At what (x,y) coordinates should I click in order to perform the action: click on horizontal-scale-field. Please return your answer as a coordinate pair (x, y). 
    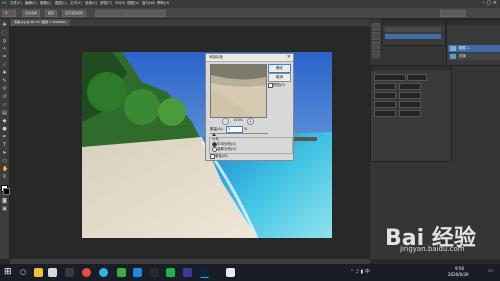
    Looking at the image, I should click on (410, 104).